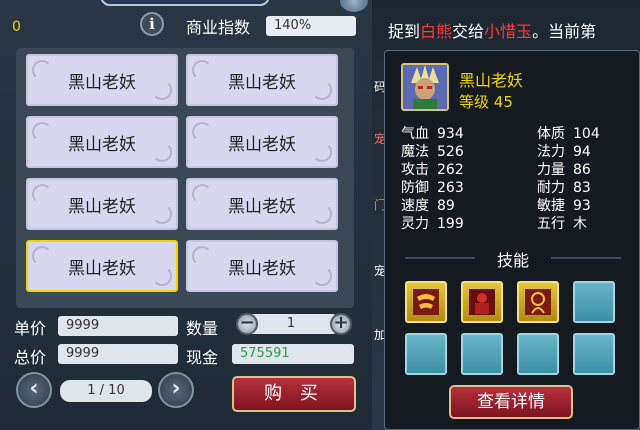 Image resolution: width=640 pixels, height=430 pixels. I want to click on stat-label: 防御, so click(415, 188).